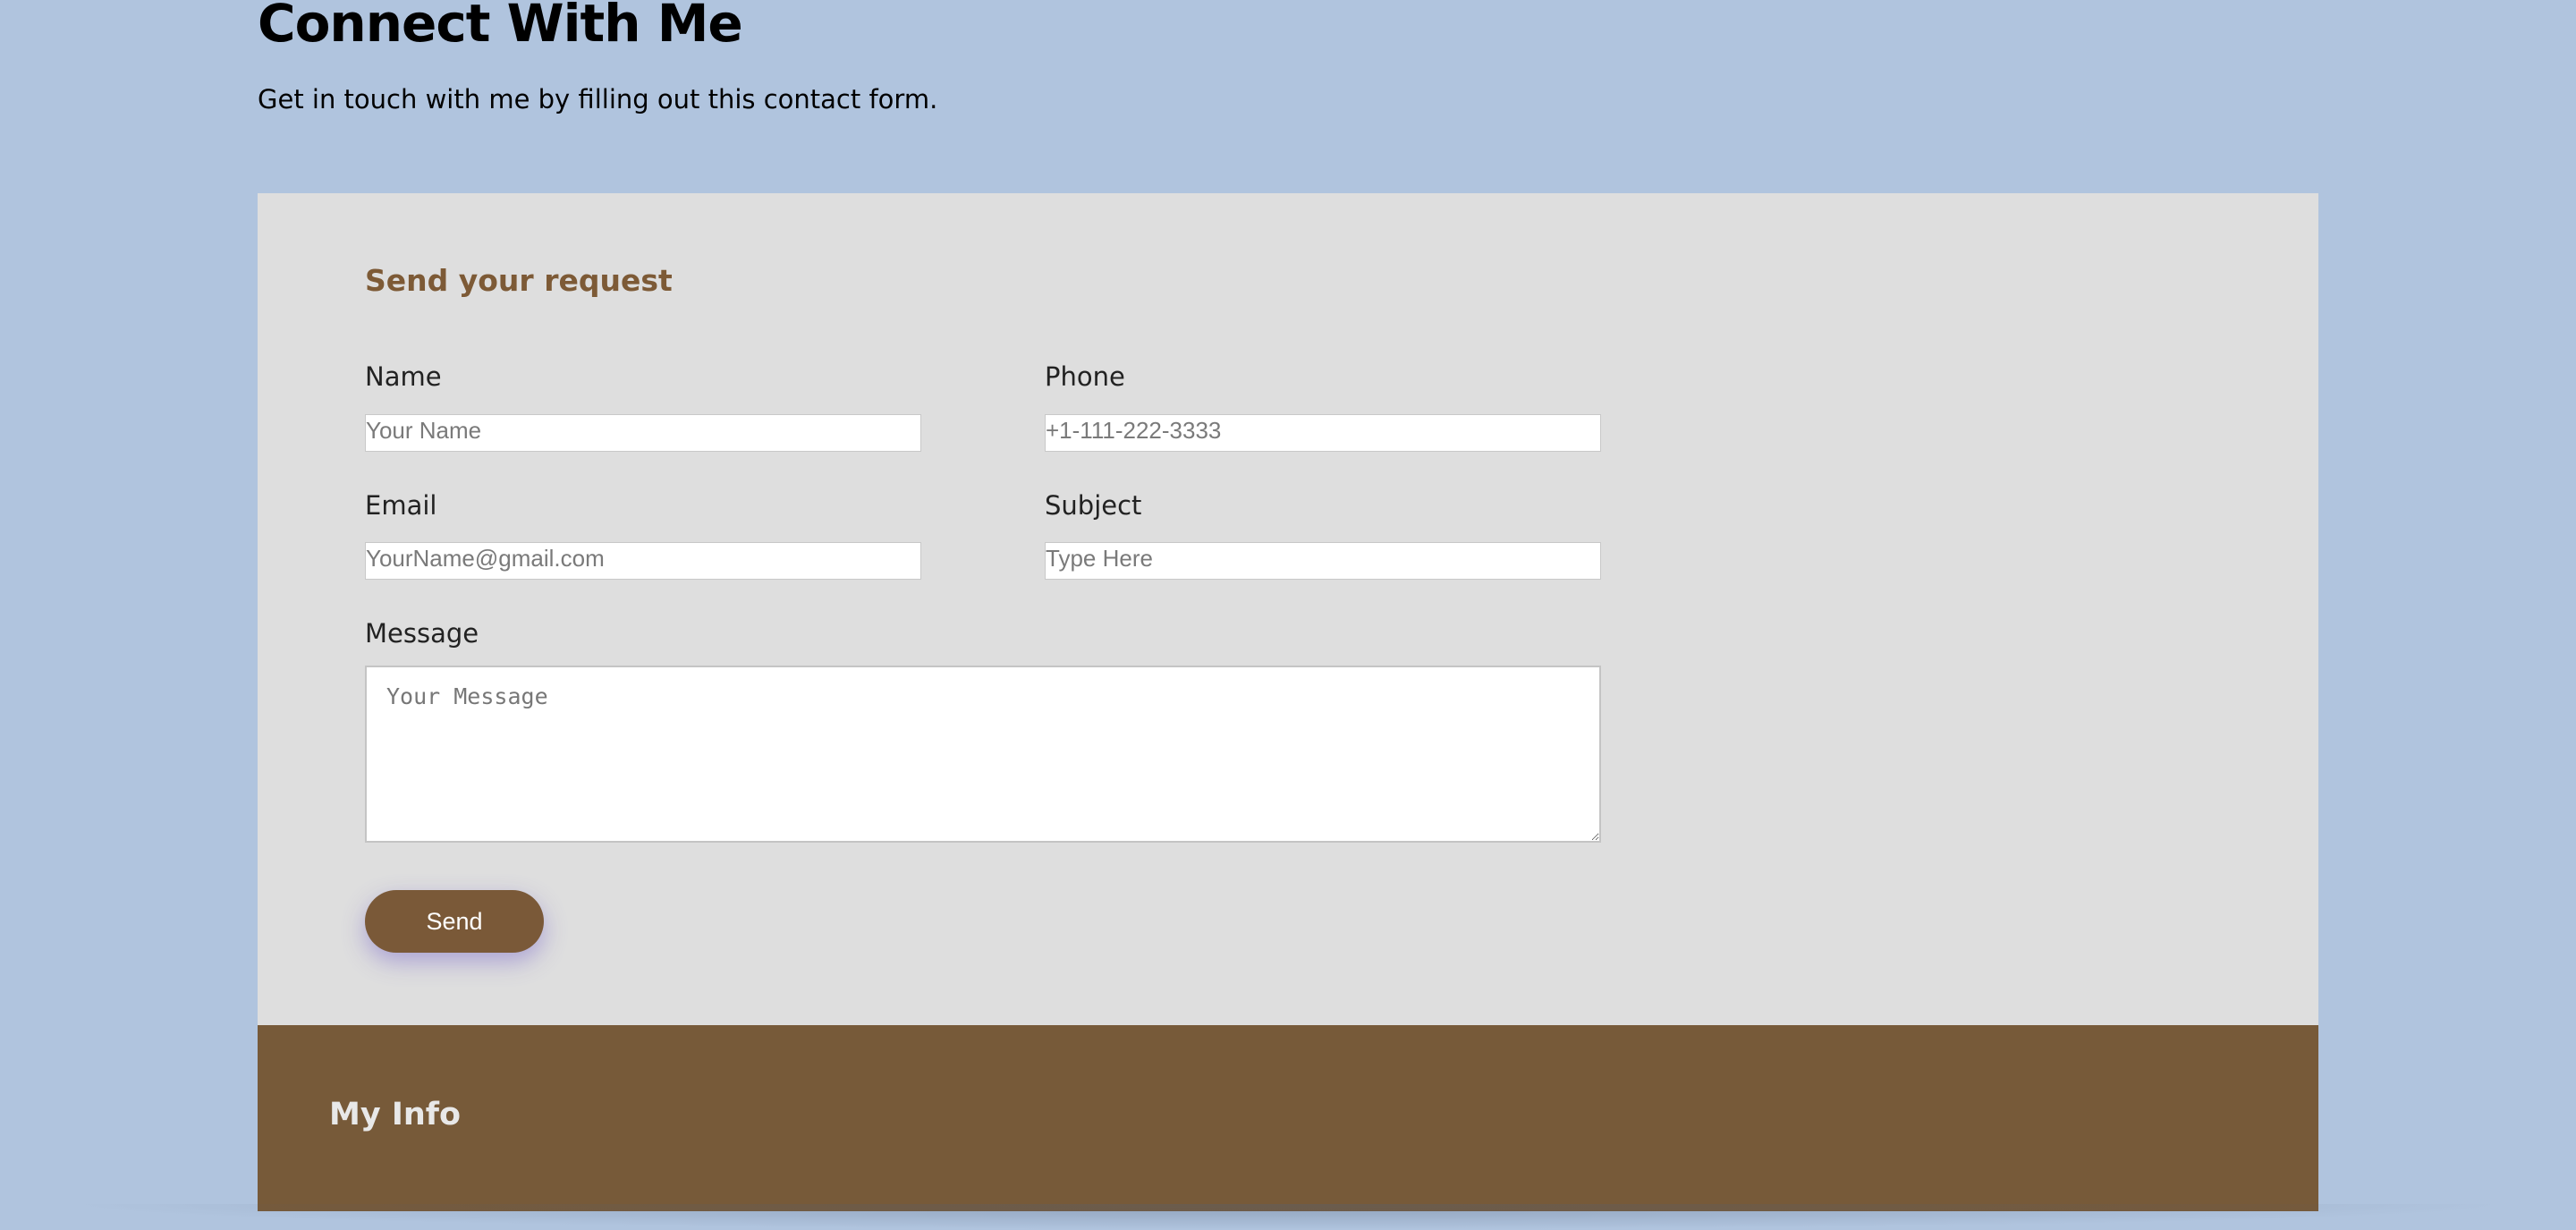 This screenshot has width=2576, height=1230. I want to click on page-title: Connect With Me, so click(500, 27).